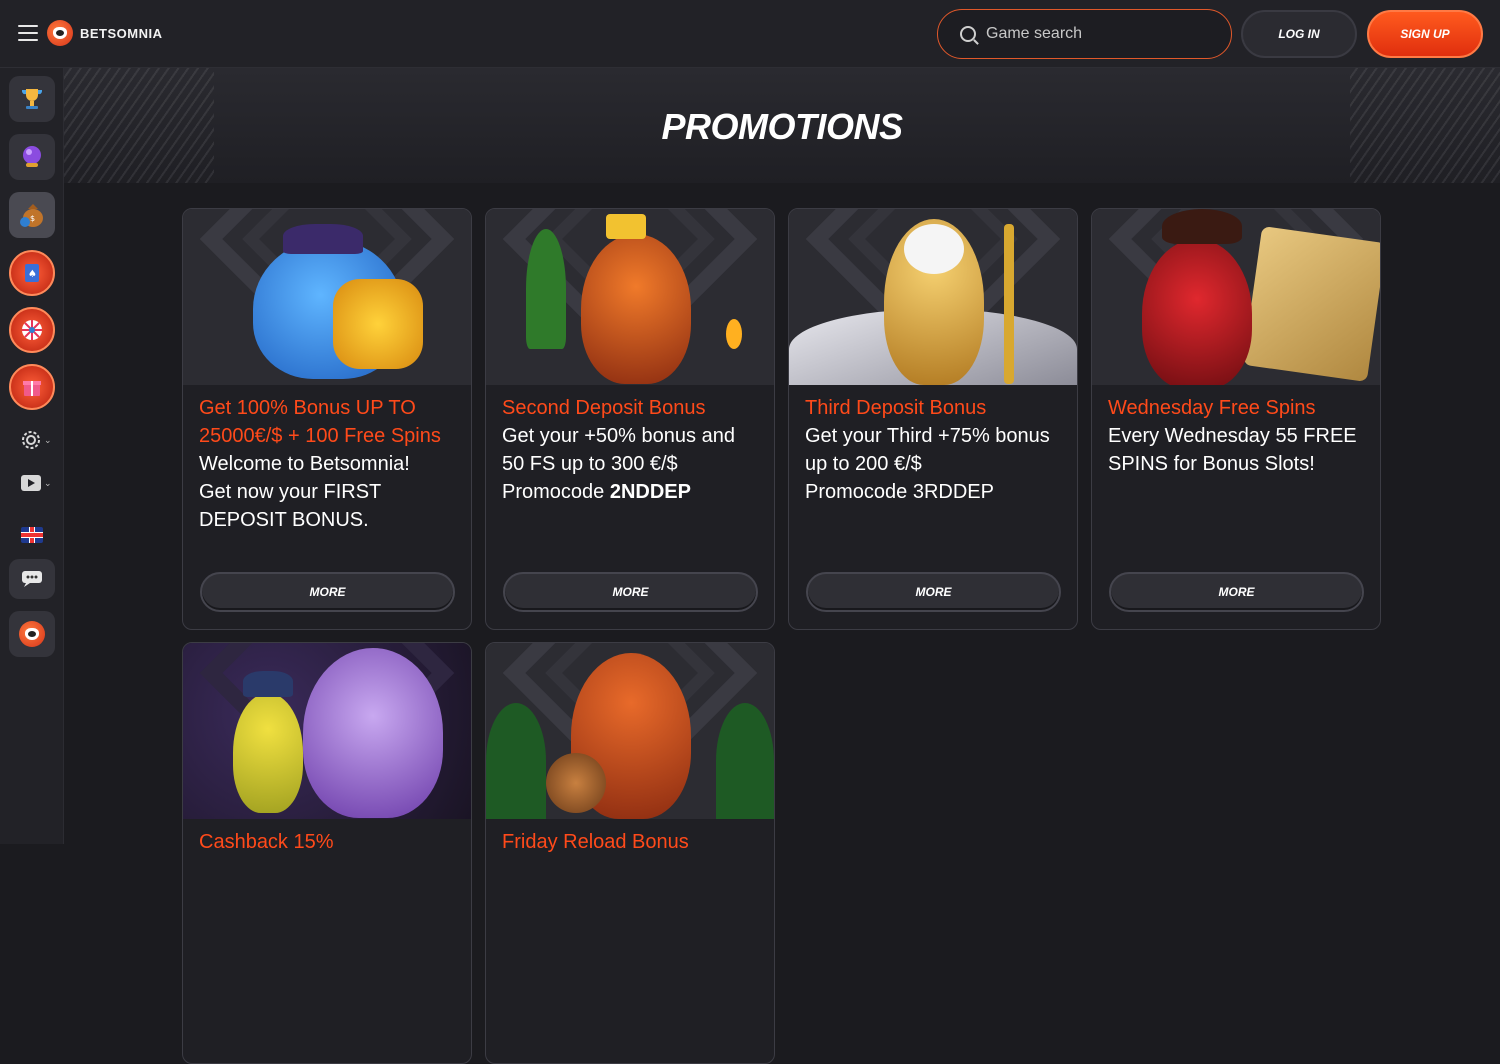 This screenshot has width=1500, height=1064. I want to click on search-input, so click(1096, 34).